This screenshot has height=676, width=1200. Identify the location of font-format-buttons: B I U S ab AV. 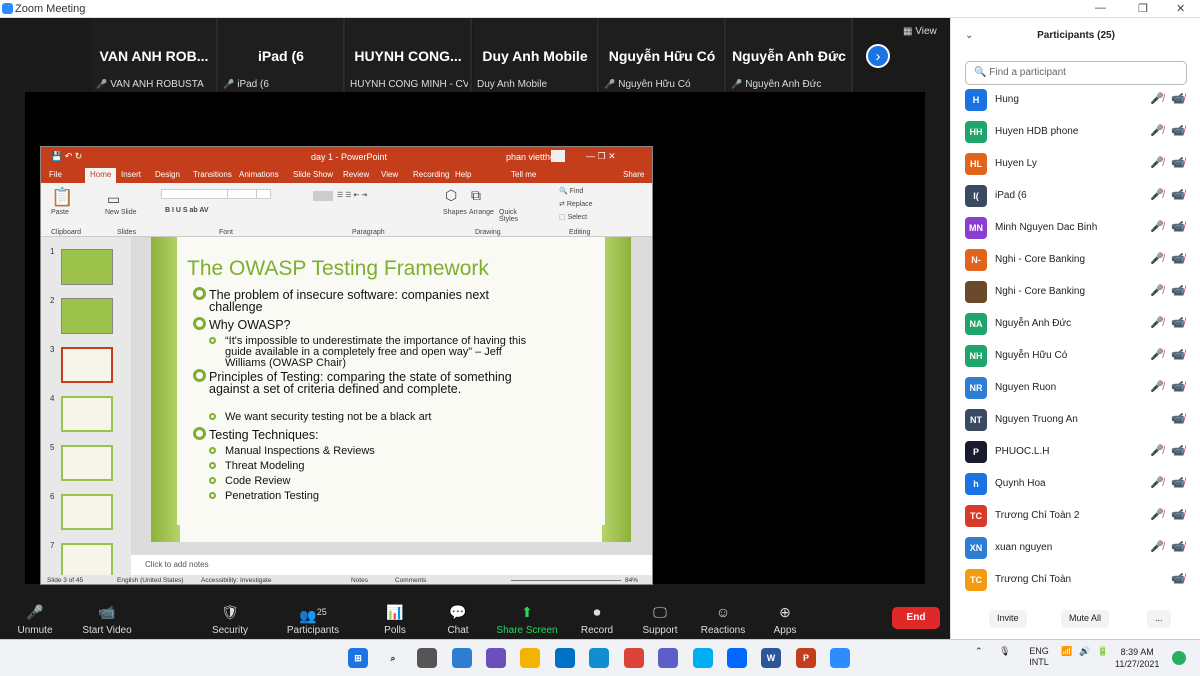
(187, 210).